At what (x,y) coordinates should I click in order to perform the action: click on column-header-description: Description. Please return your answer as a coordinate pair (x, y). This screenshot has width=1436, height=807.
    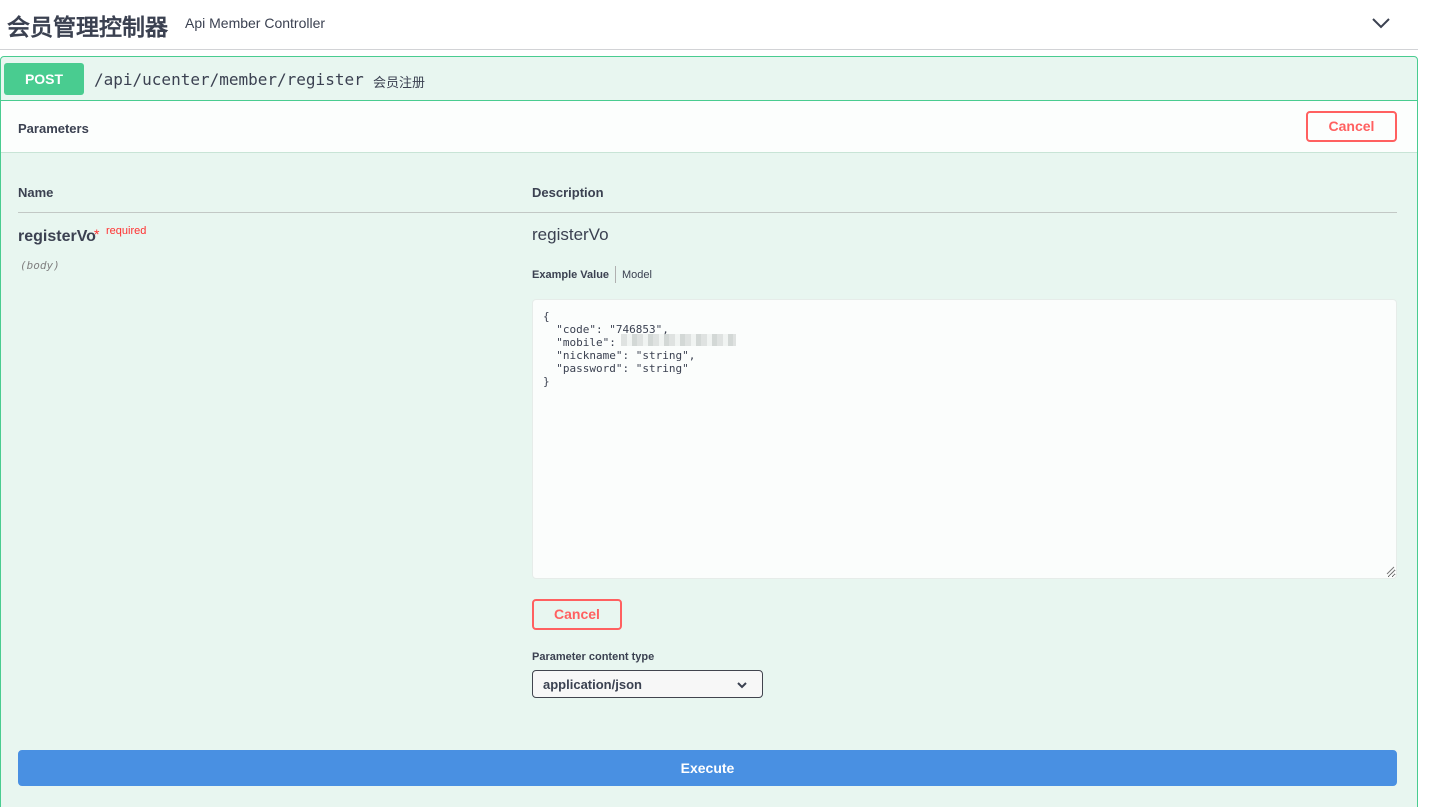
    Looking at the image, I should click on (568, 192).